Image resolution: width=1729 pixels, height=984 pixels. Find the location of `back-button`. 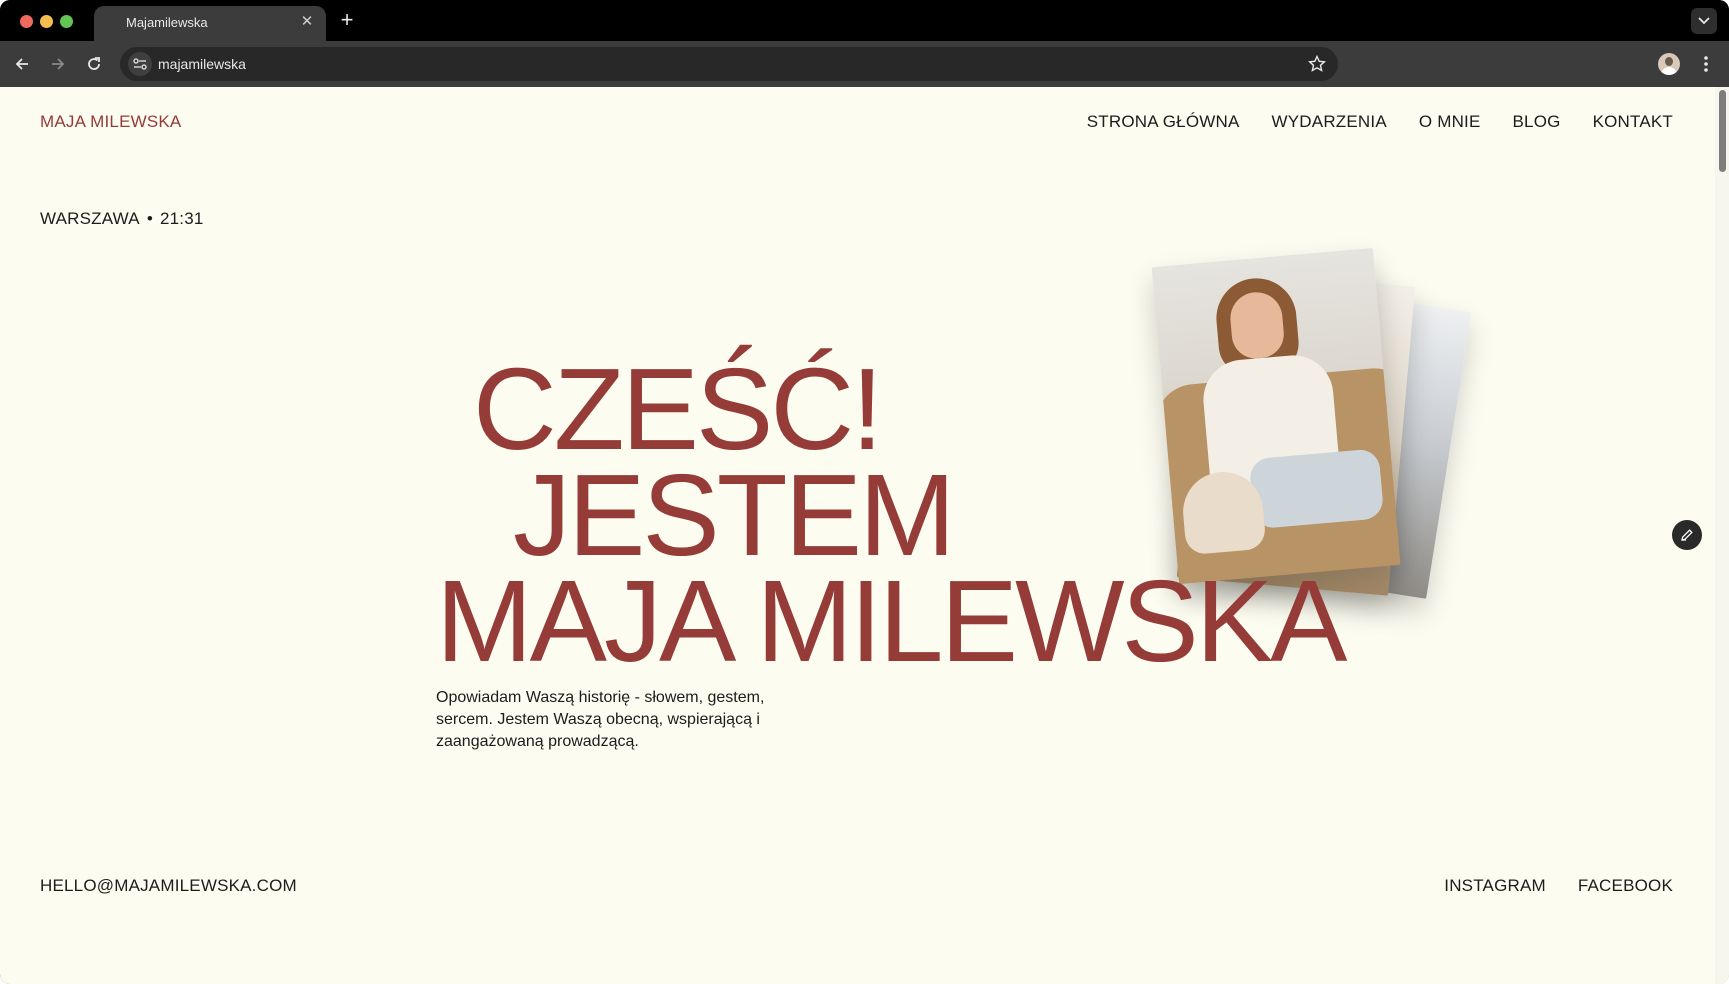

back-button is located at coordinates (22, 64).